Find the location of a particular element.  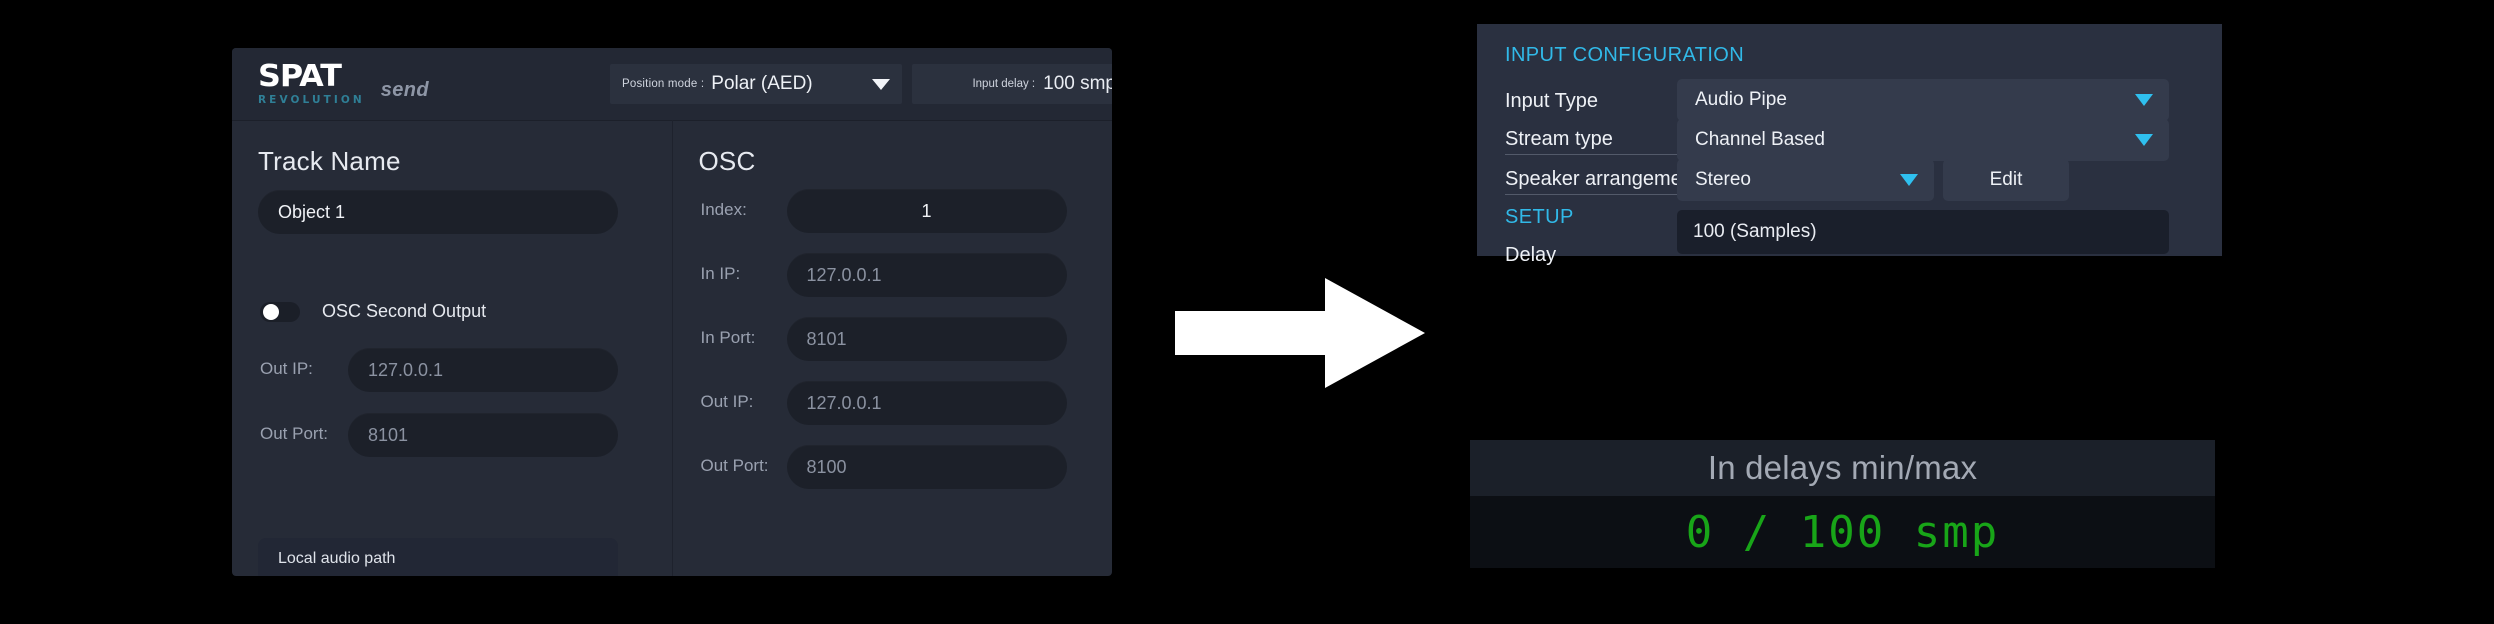

delay-value: 100 (Samples) is located at coordinates (1755, 231).